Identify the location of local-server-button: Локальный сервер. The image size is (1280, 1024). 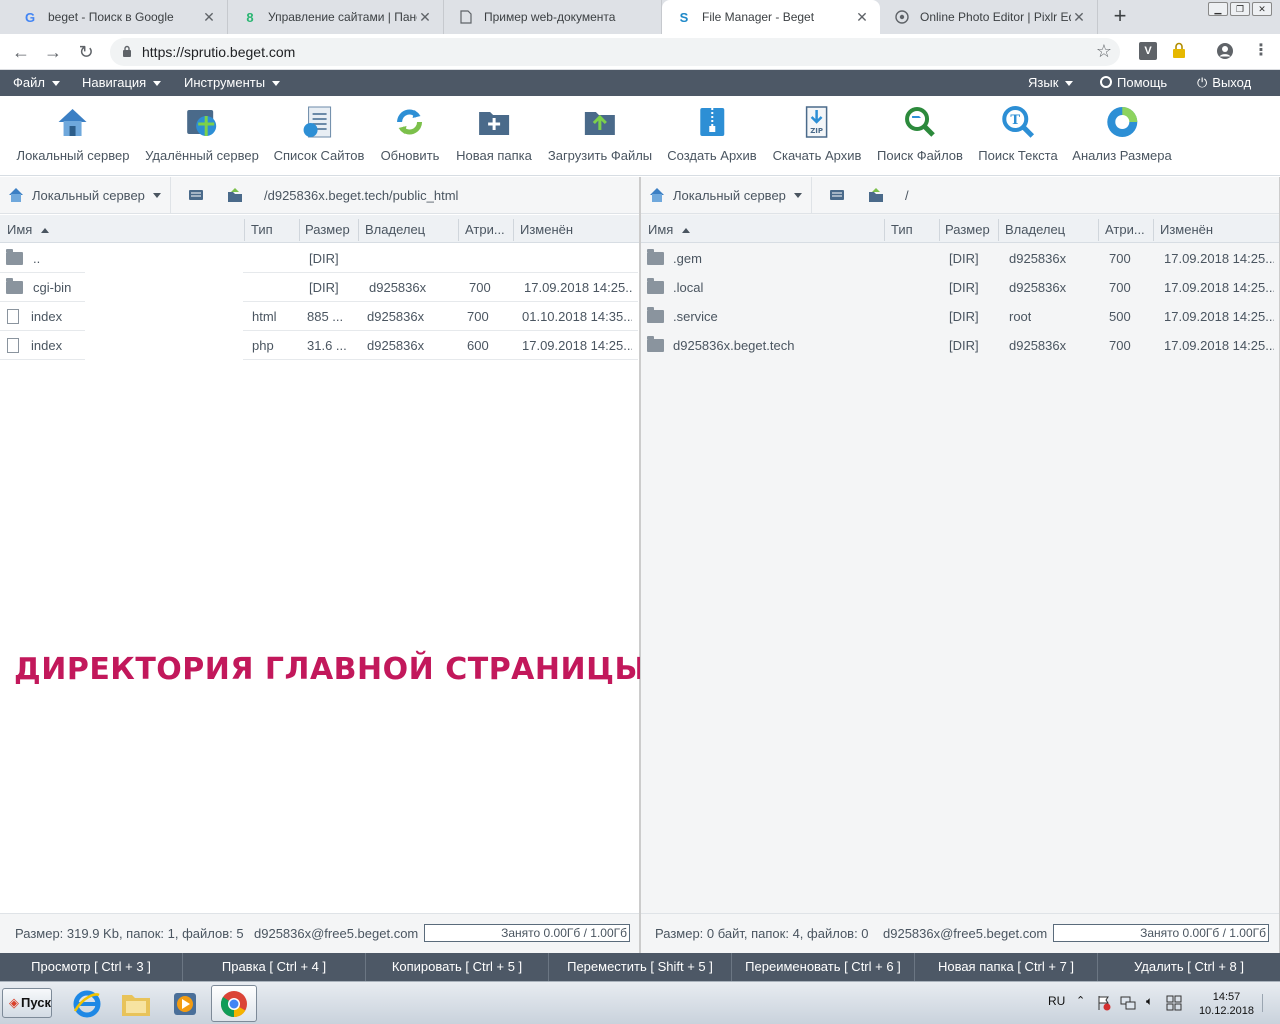
(73, 133).